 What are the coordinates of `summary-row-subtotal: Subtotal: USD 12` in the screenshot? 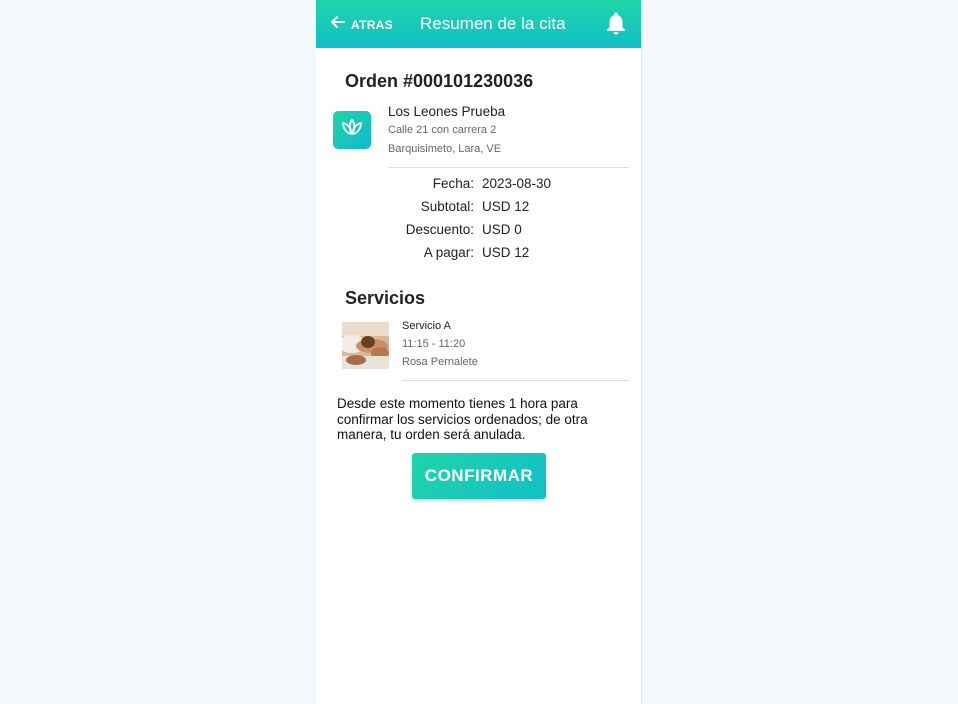 It's located at (478, 208).